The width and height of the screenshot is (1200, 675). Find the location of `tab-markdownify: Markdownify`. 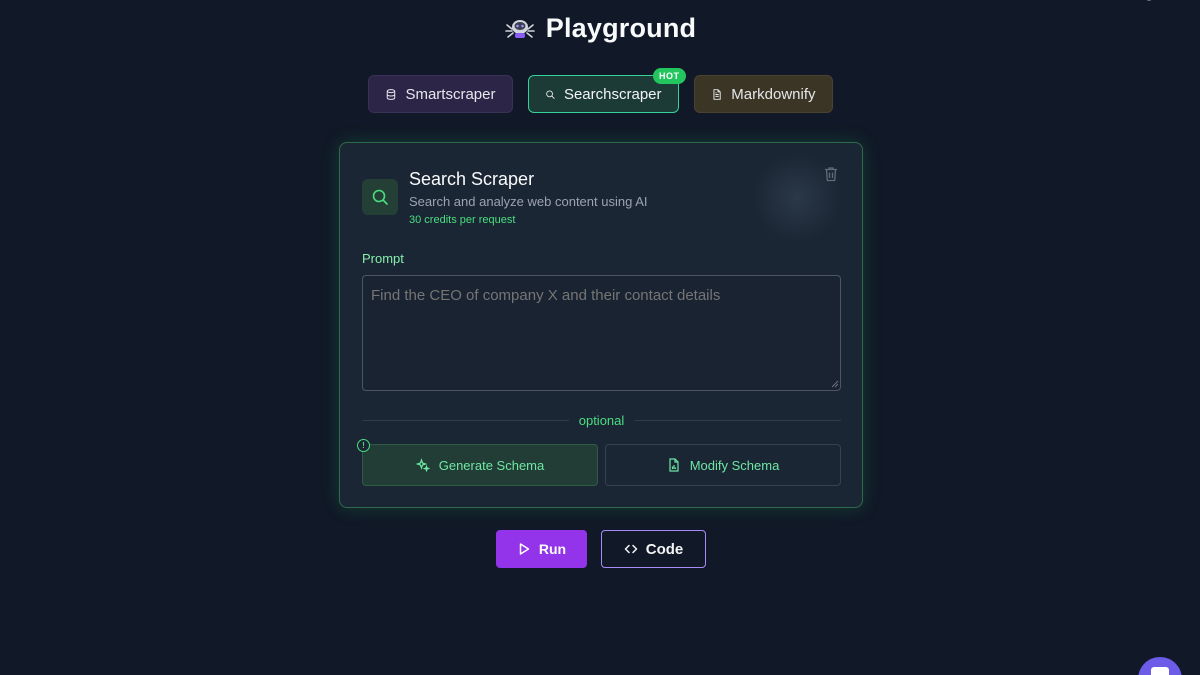

tab-markdownify: Markdownify is located at coordinates (763, 94).